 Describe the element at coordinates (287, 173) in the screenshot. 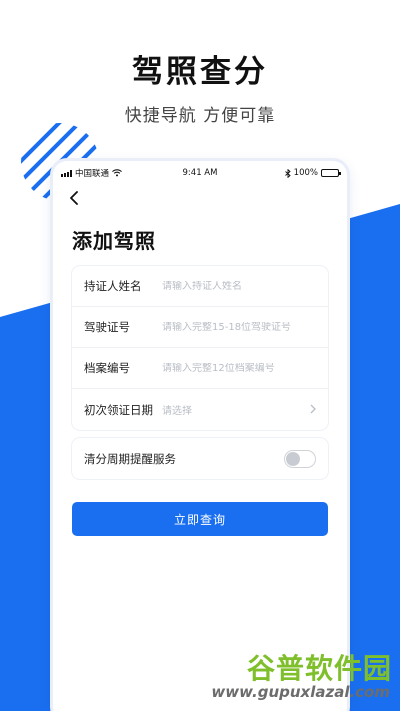

I see `bluetooth-icon` at that location.